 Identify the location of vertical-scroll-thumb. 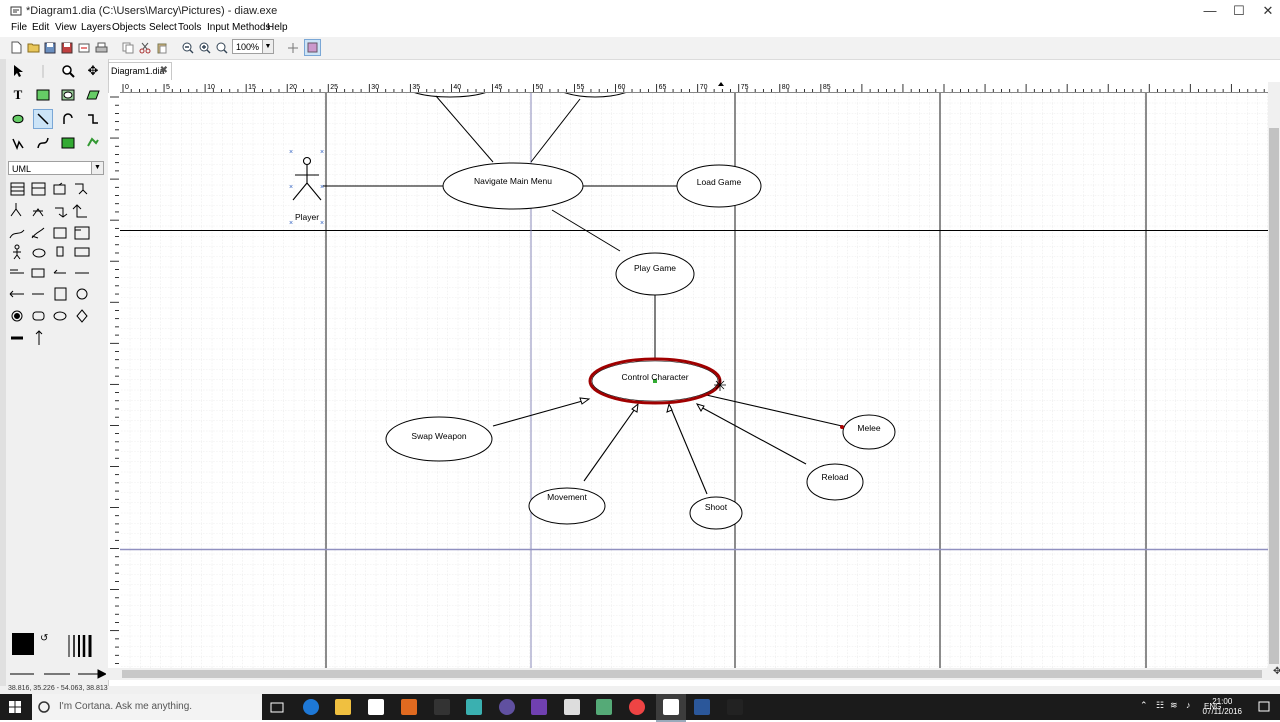
(1274, 396).